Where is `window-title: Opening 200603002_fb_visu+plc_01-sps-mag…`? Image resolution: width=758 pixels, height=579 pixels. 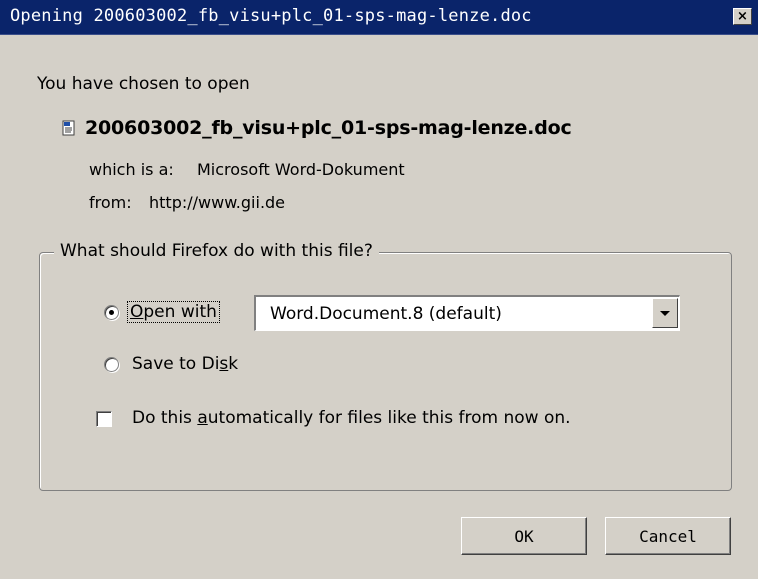
window-title: Opening 200603002_fb_visu+plc_01-sps-mag… is located at coordinates (271, 16).